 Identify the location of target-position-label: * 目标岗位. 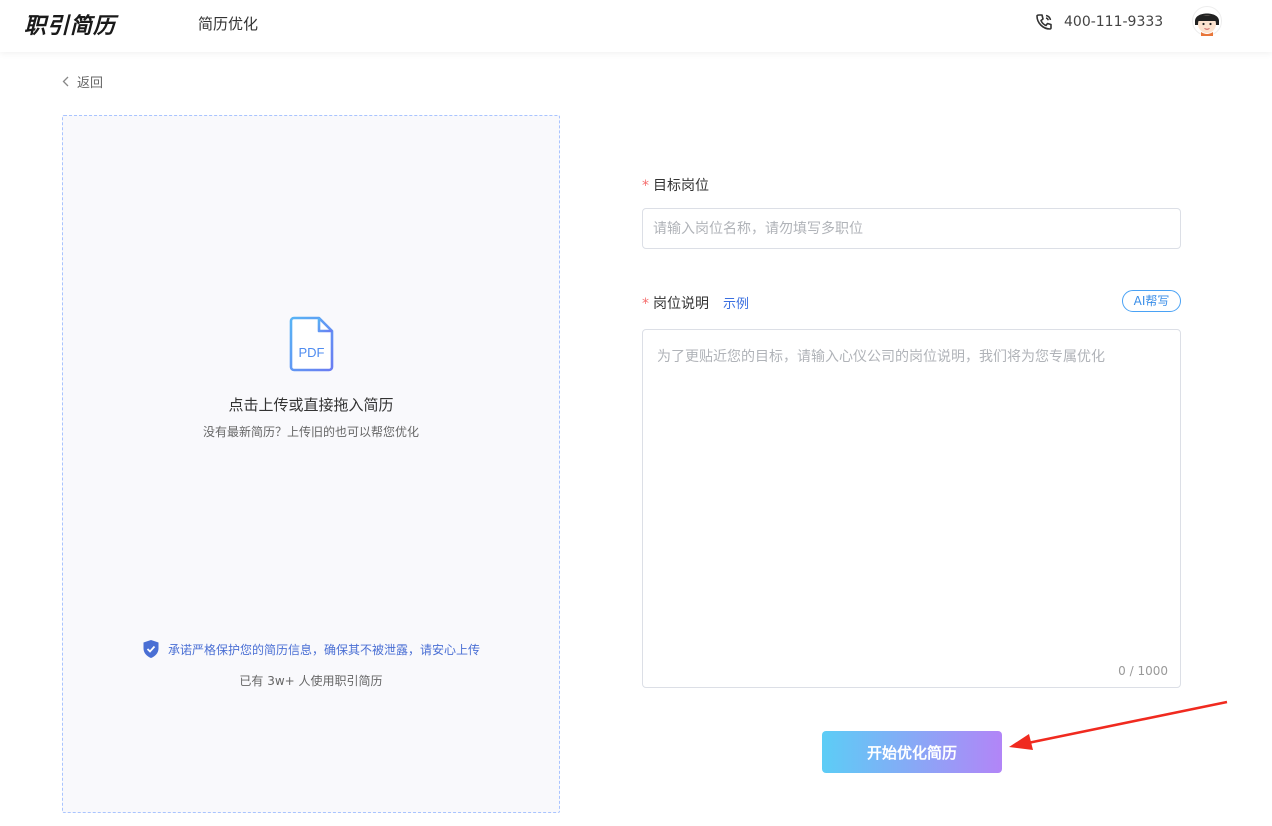
(675, 185).